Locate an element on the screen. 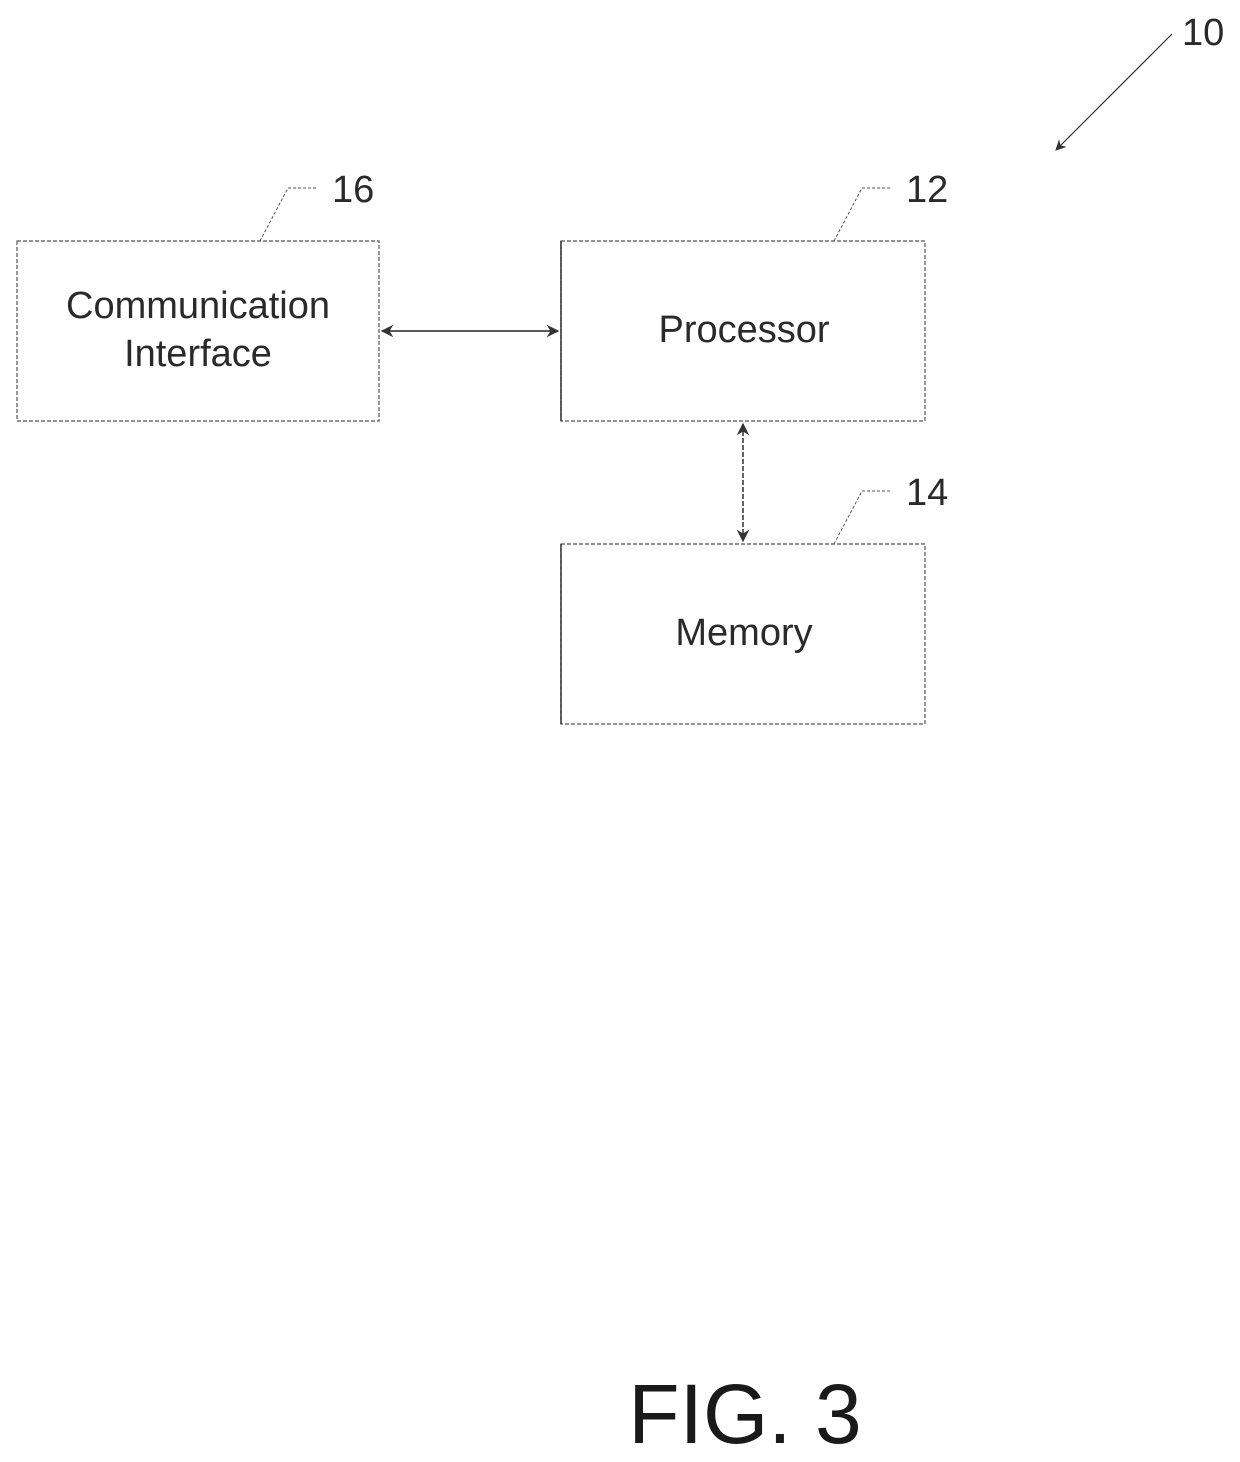 This screenshot has height=1462, width=1240. processor-block: Processor 12 is located at coordinates (754, 295).